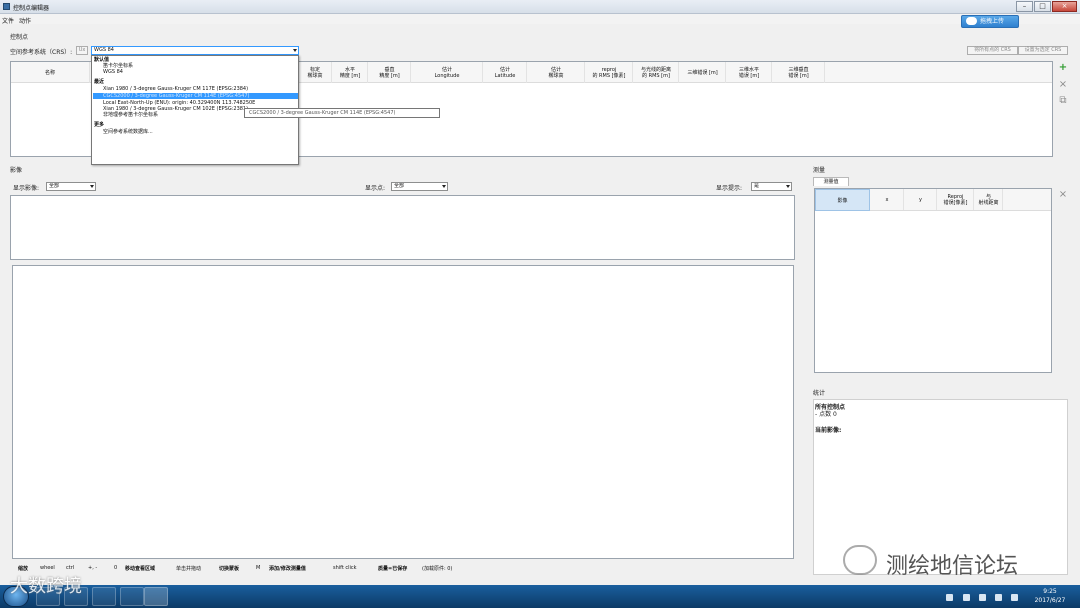 The height and width of the screenshot is (608, 1080). What do you see at coordinates (1063, 85) in the screenshot?
I see `remove-icon: ×` at bounding box center [1063, 85].